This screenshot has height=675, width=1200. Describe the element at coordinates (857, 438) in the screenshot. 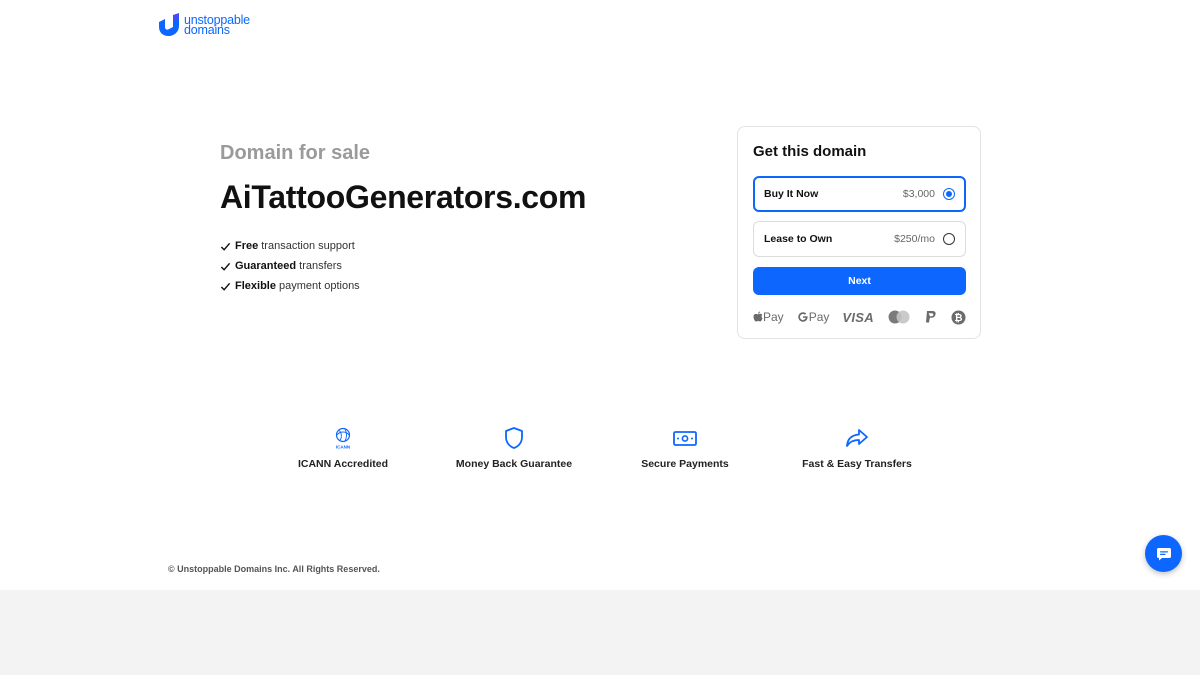

I see `share-arrow-icon` at that location.